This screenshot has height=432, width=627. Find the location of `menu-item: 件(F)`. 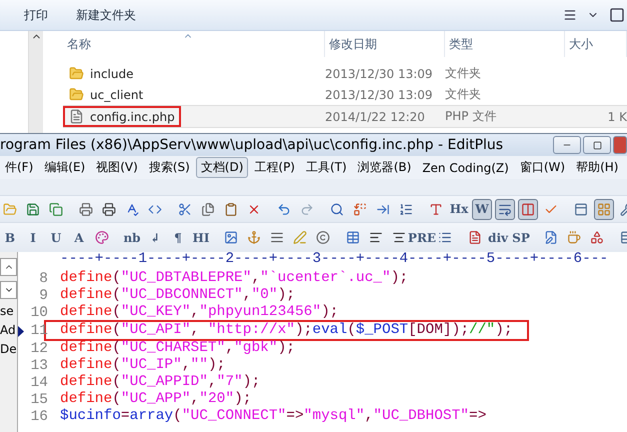

menu-item: 件(F) is located at coordinates (19, 167).